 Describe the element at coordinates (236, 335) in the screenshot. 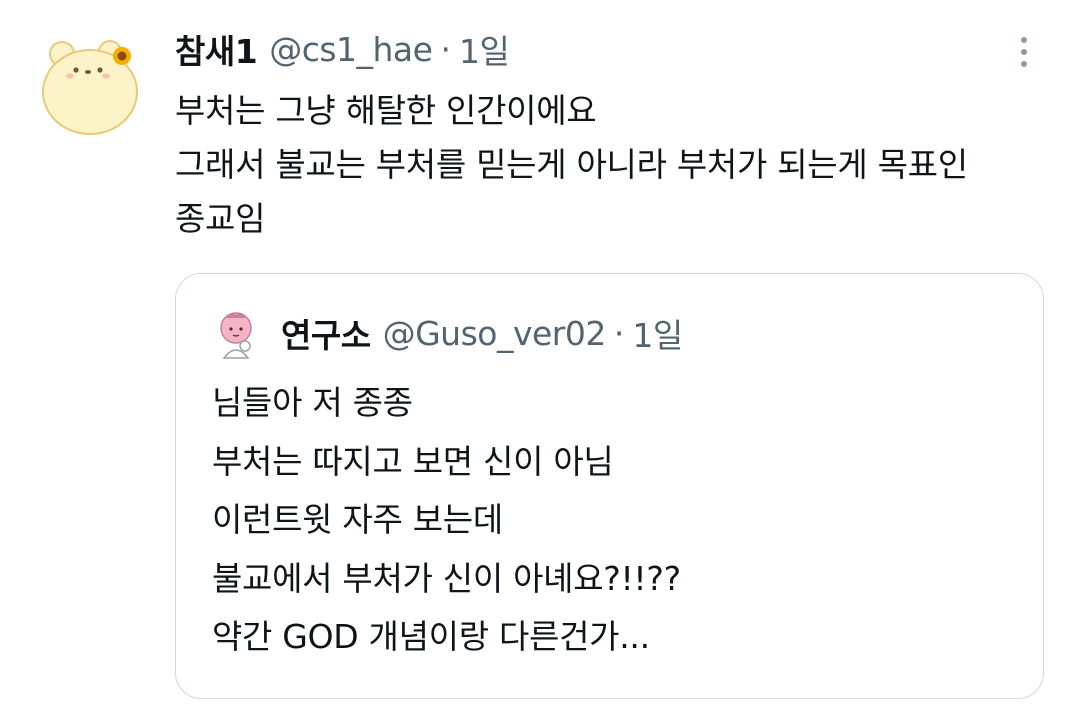

I see `pink-character-avatar-icon` at that location.